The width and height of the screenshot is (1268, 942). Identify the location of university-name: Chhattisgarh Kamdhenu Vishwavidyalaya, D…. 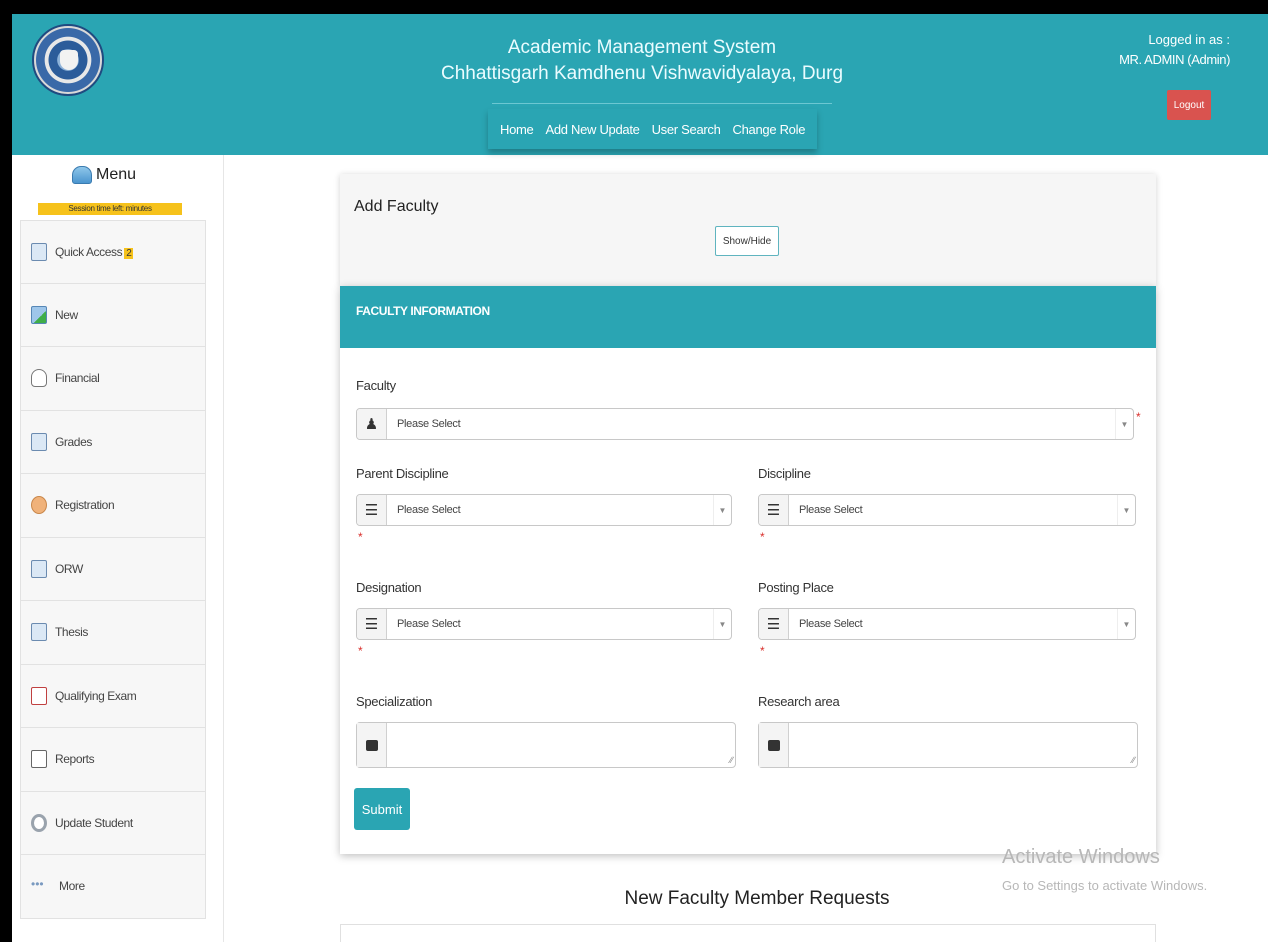
(642, 73).